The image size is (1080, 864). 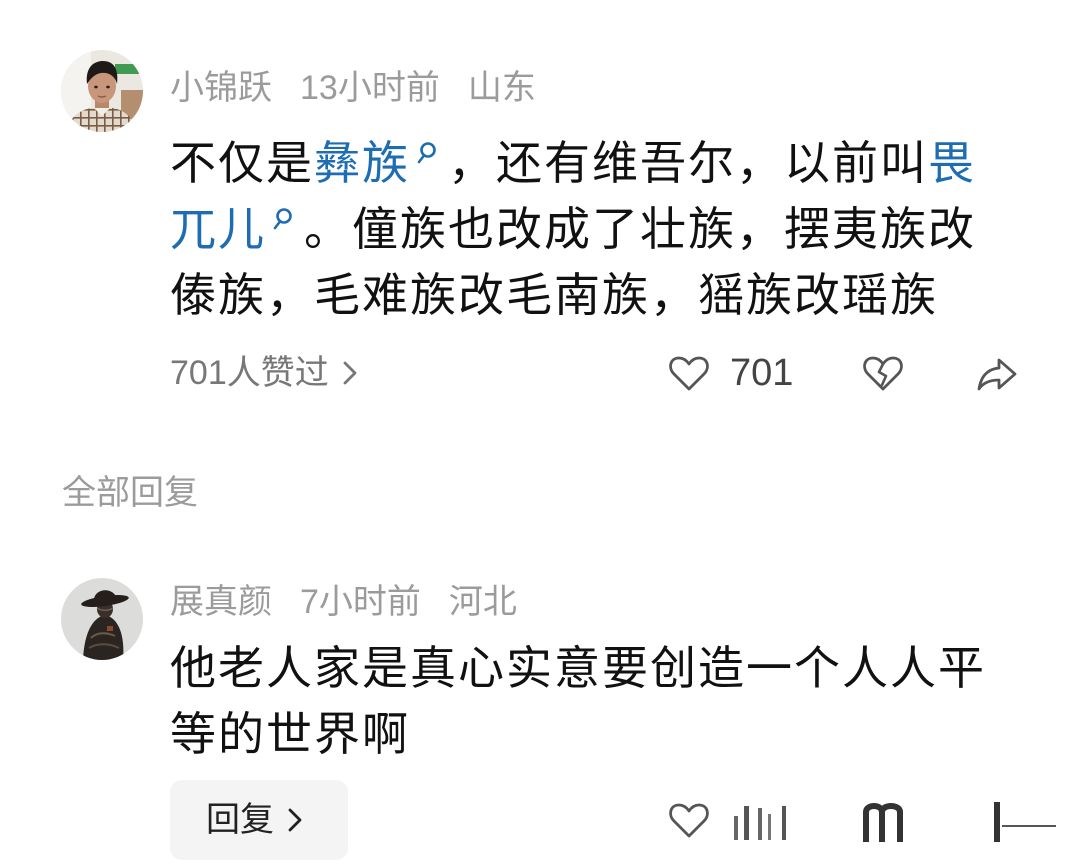 What do you see at coordinates (221, 602) in the screenshot?
I see `reply-author-name: 展真颜` at bounding box center [221, 602].